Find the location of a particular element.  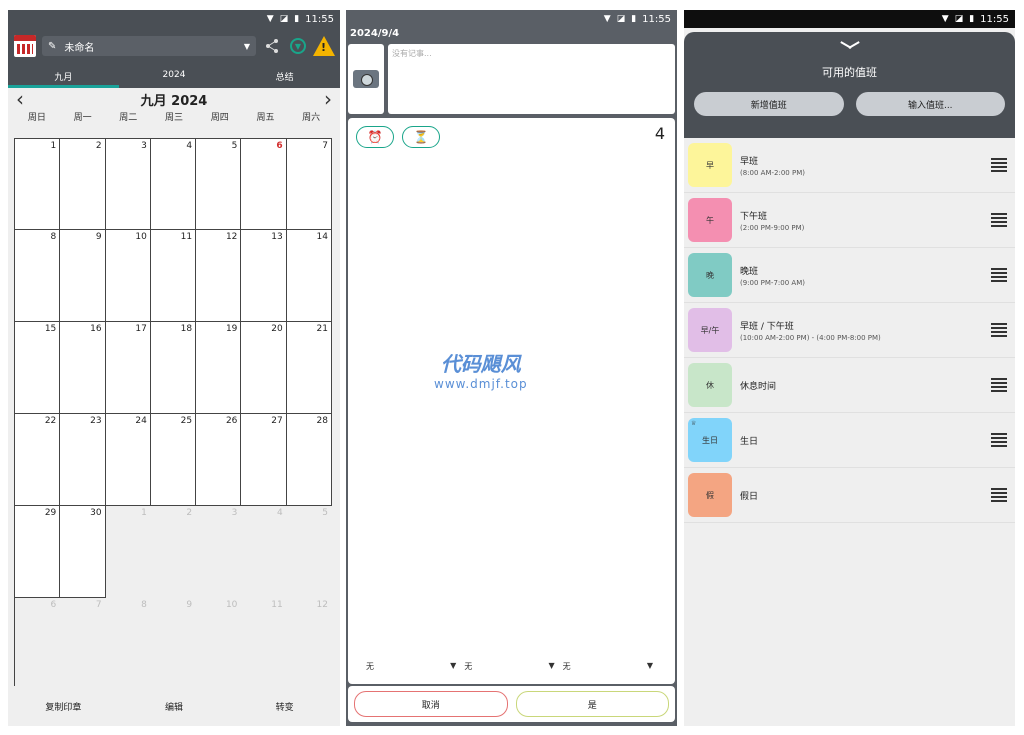

calendar-day: 10 is located at coordinates (128, 276).